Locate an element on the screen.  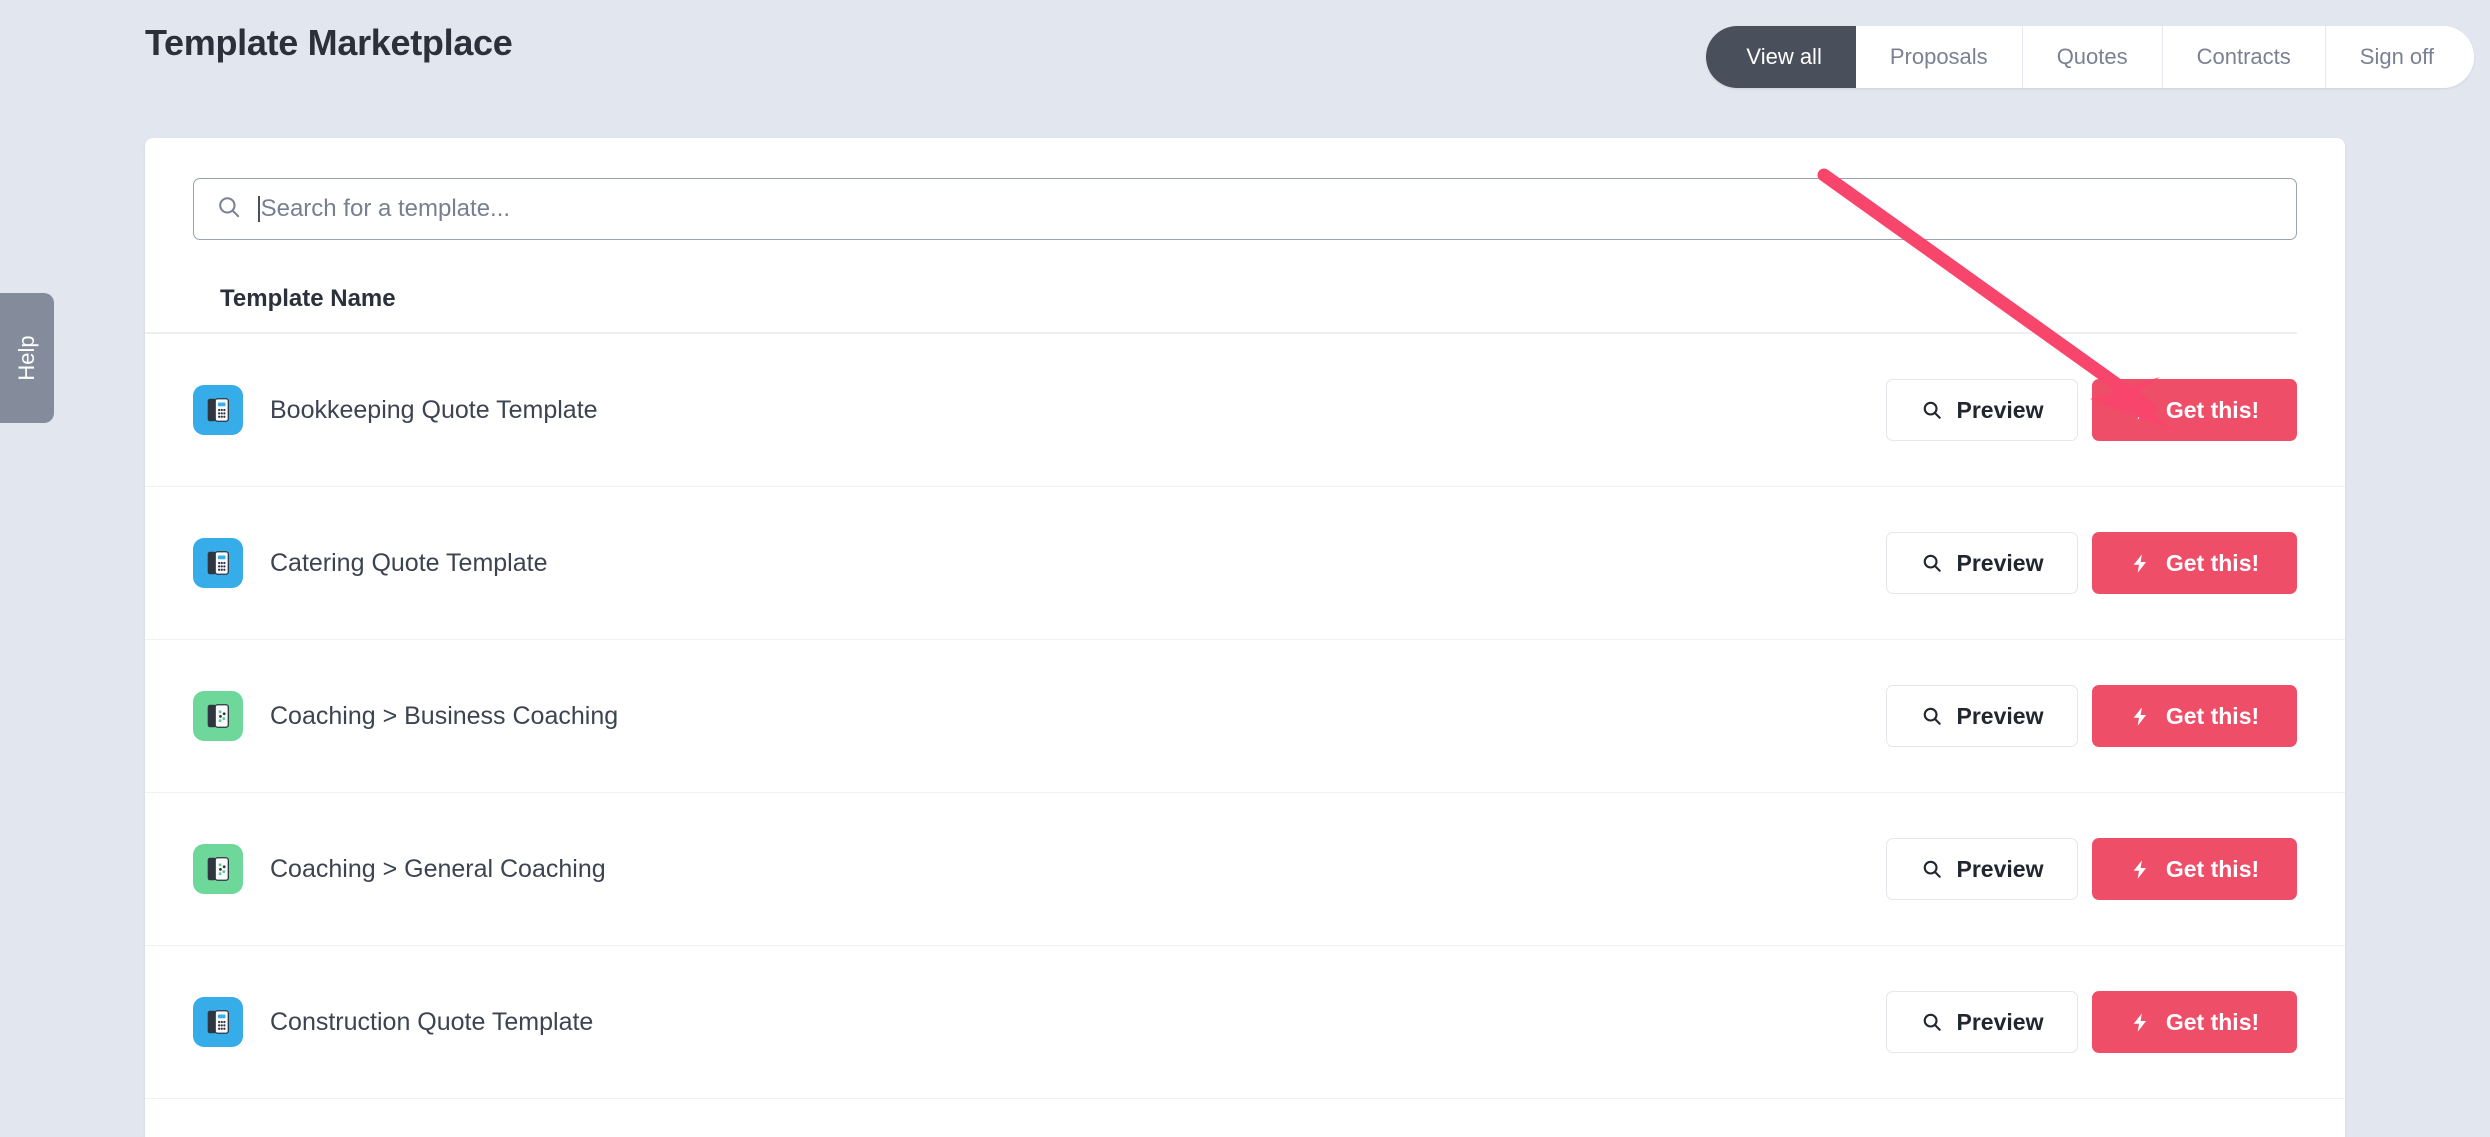
tab-label: View all is located at coordinates (1784, 56).